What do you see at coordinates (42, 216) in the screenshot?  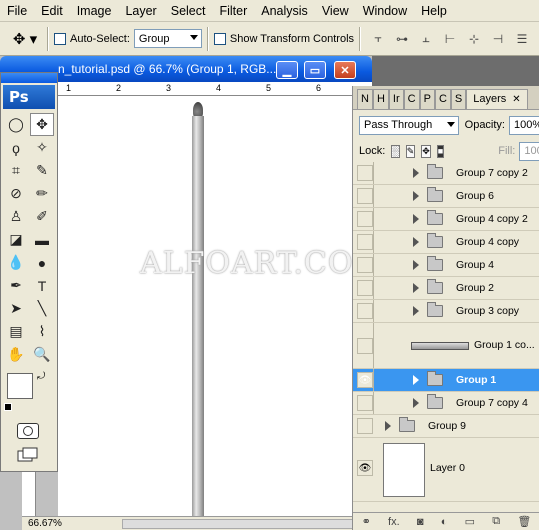 I see `history-brush-icon: ✐` at bounding box center [42, 216].